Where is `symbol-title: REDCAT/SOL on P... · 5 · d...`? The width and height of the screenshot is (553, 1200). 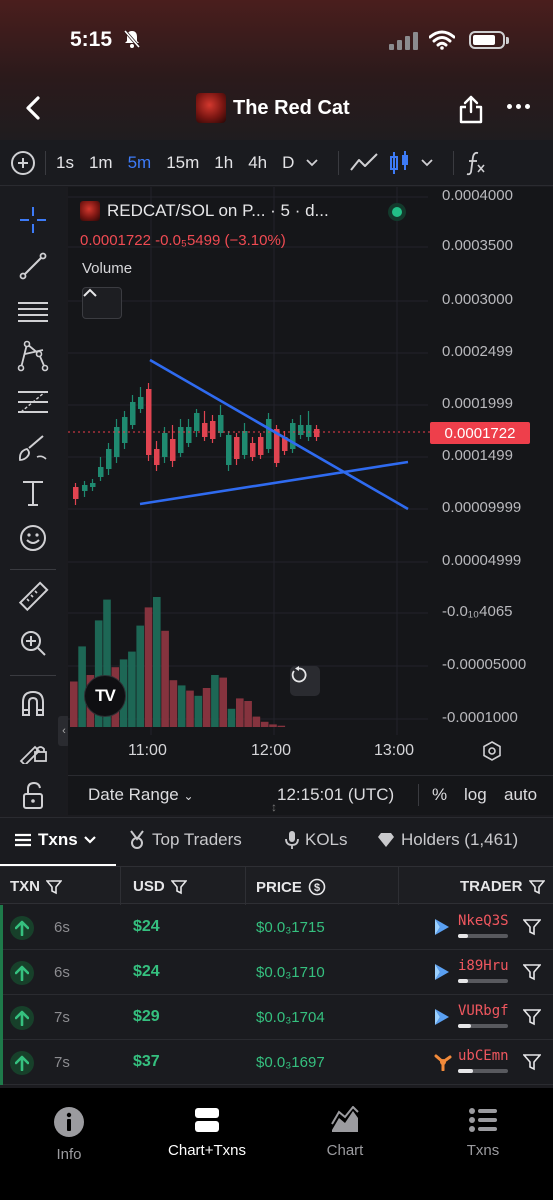
symbol-title: REDCAT/SOL on P... · 5 · d... is located at coordinates (218, 210).